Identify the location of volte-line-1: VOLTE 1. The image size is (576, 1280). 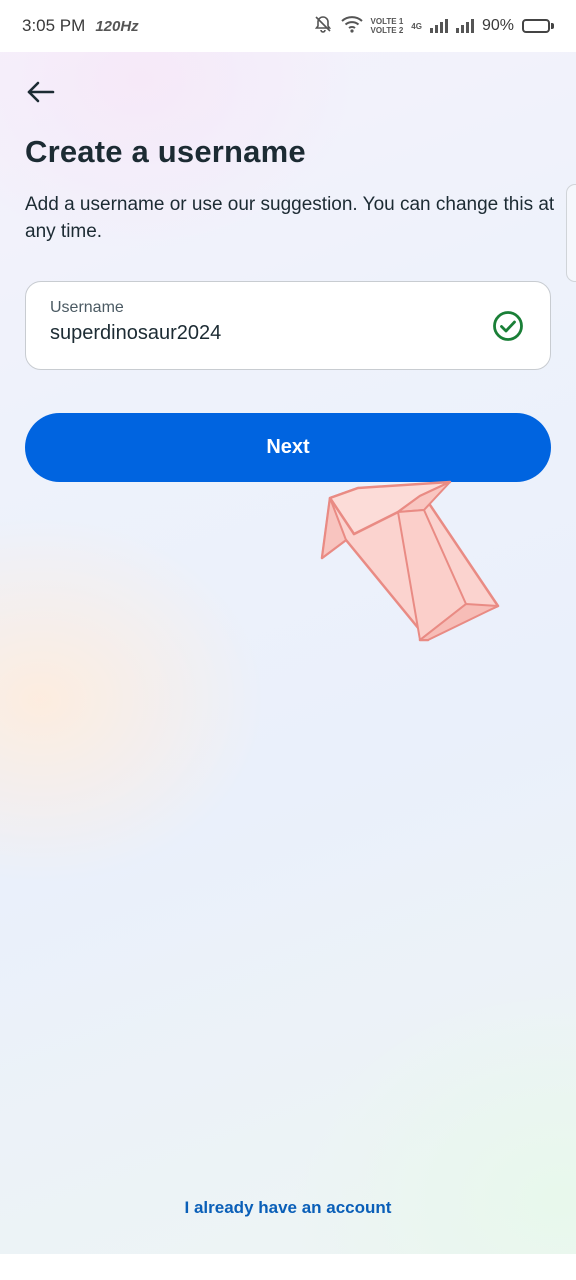
(387, 21).